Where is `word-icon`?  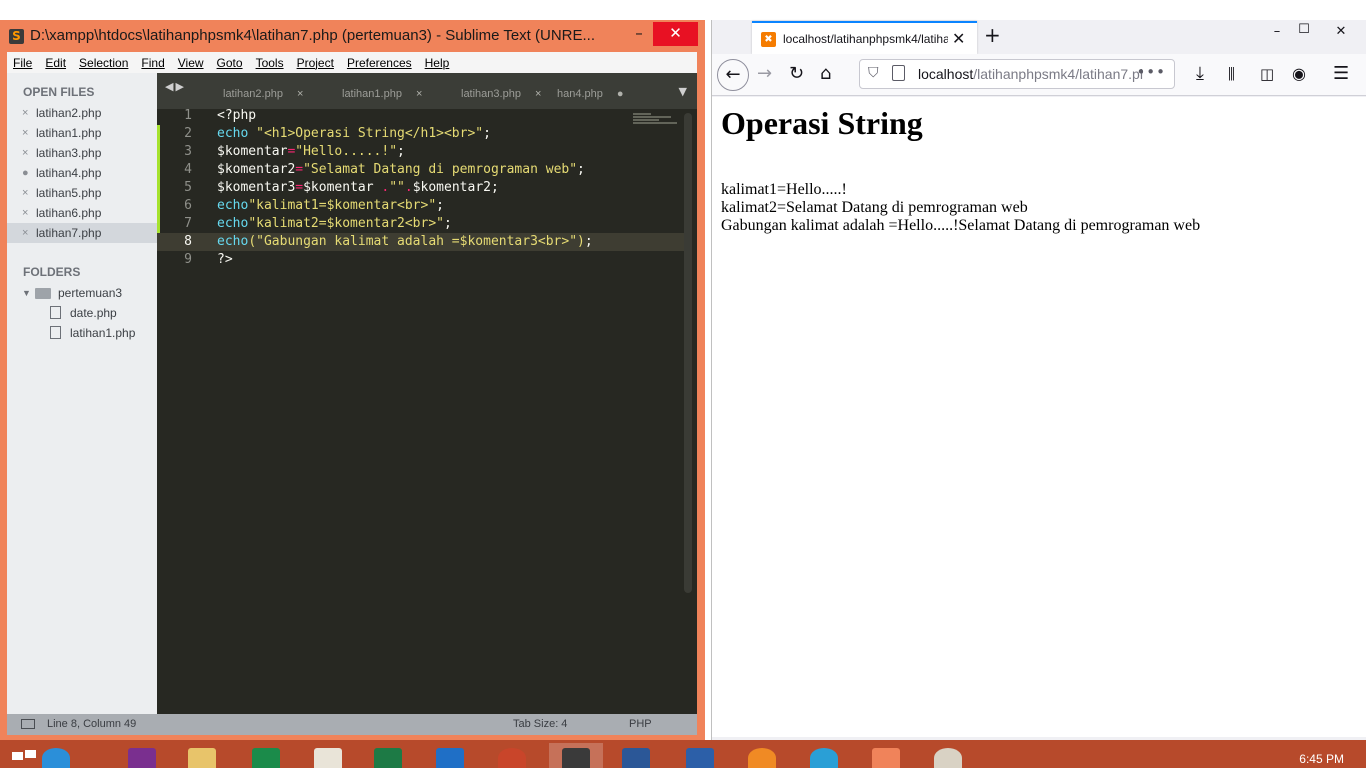 word-icon is located at coordinates (636, 758).